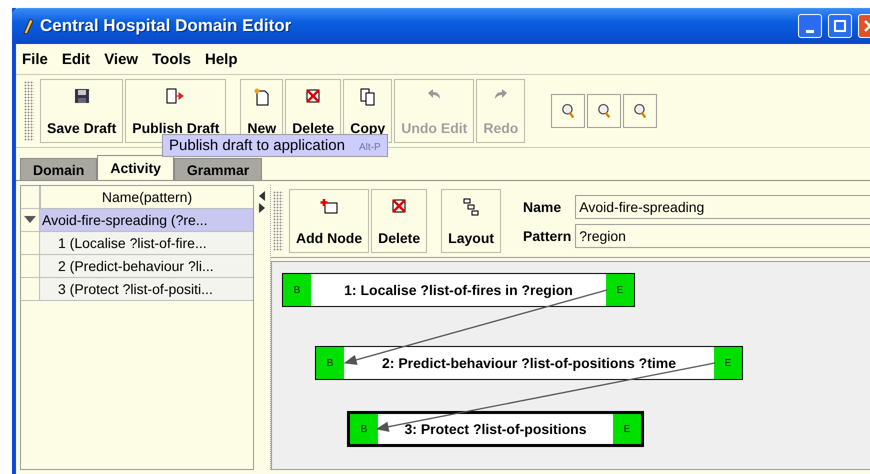 Image resolution: width=870 pixels, height=474 pixels. What do you see at coordinates (369, 147) in the screenshot?
I see `shortcut-text: Alt-P` at bounding box center [369, 147].